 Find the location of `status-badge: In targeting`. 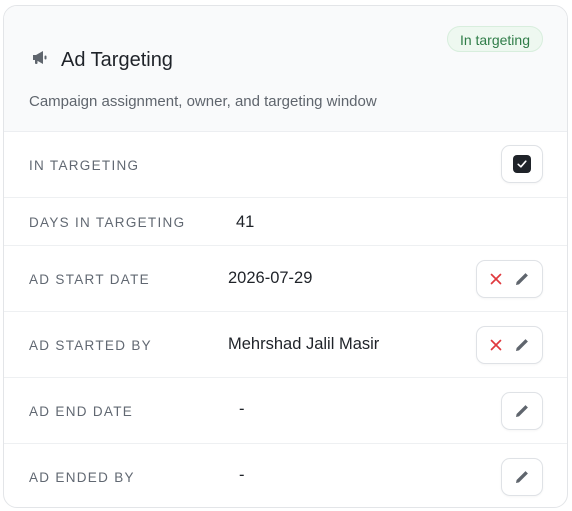

status-badge: In targeting is located at coordinates (494, 39).